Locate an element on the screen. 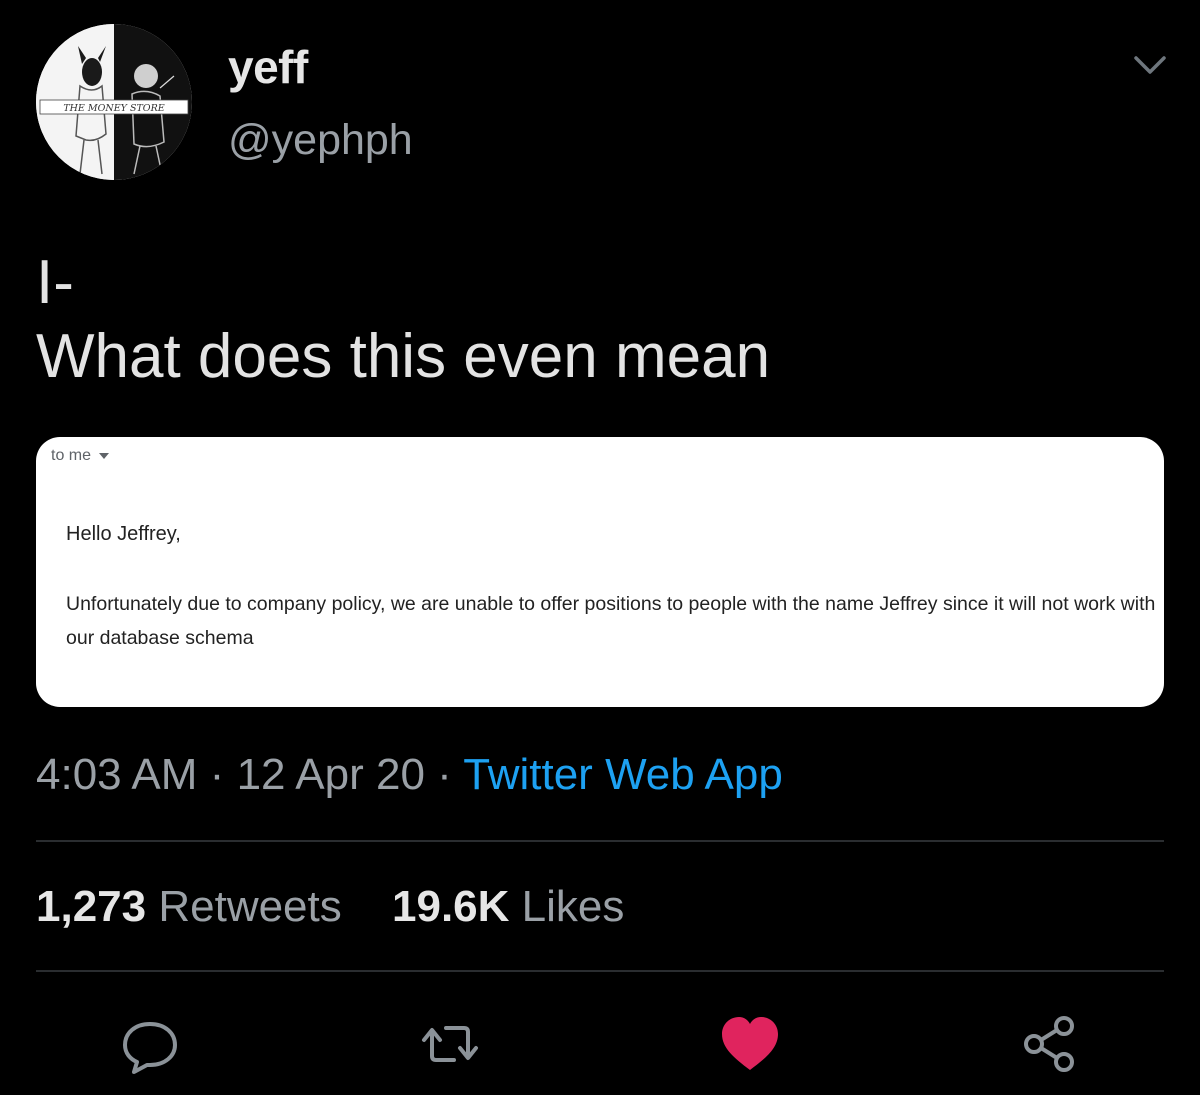  like-label: Likes is located at coordinates (573, 906).